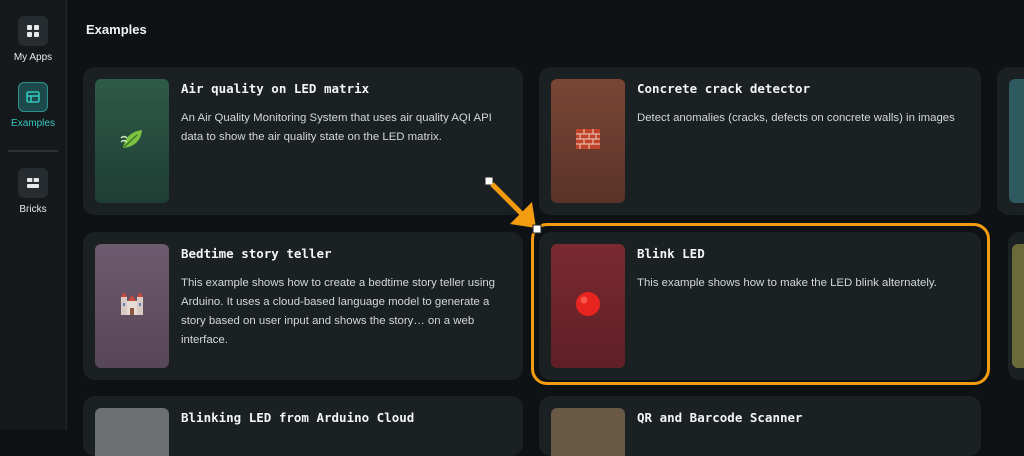 The width and height of the screenshot is (1024, 456). Describe the element at coordinates (256, 253) in the screenshot. I see `card-title: Bedtime story teller` at that location.